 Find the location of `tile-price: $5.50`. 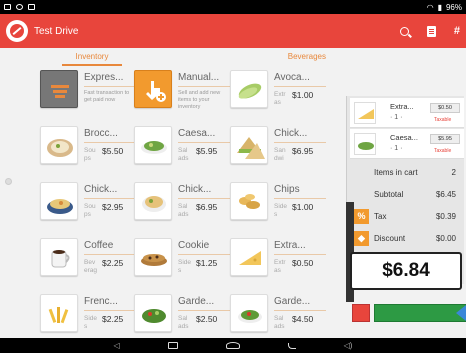

tile-price: $5.50 is located at coordinates (113, 151).